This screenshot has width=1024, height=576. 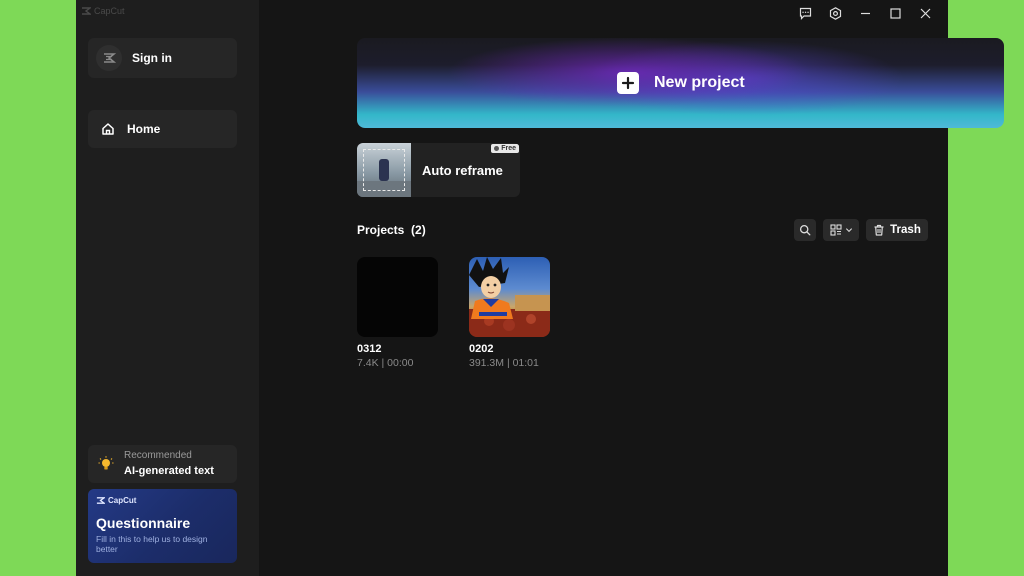 I want to click on grid-view-icon, so click(x=835, y=230).